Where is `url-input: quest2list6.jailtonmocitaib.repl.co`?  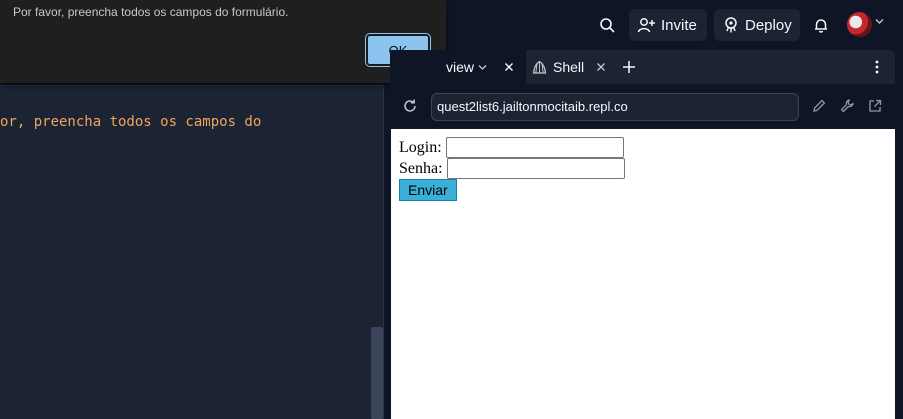 url-input: quest2list6.jailtonmocitaib.repl.co is located at coordinates (615, 107).